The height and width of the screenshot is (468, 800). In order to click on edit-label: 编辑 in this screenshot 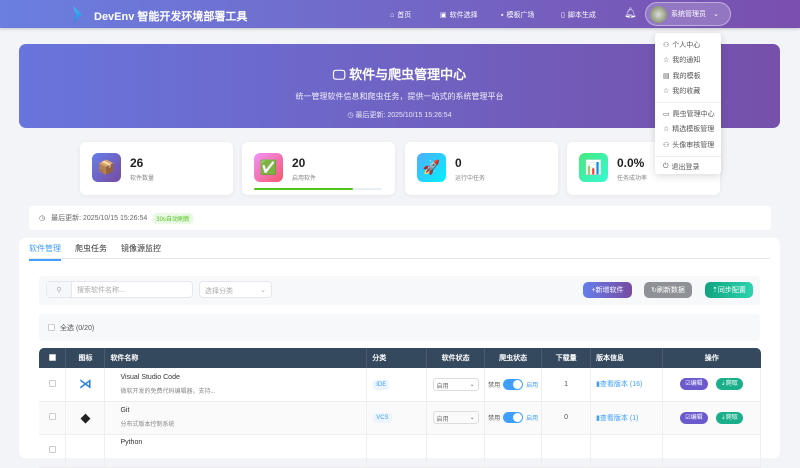, I will do `click(696, 384)`.